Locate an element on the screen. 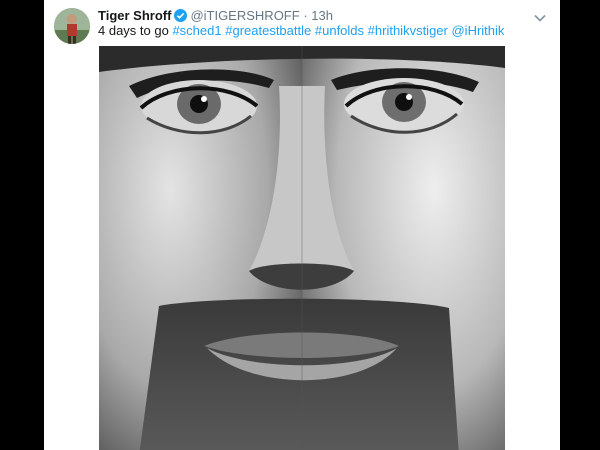 This screenshot has width=600, height=450. chevron-down-icon is located at coordinates (540, 18).